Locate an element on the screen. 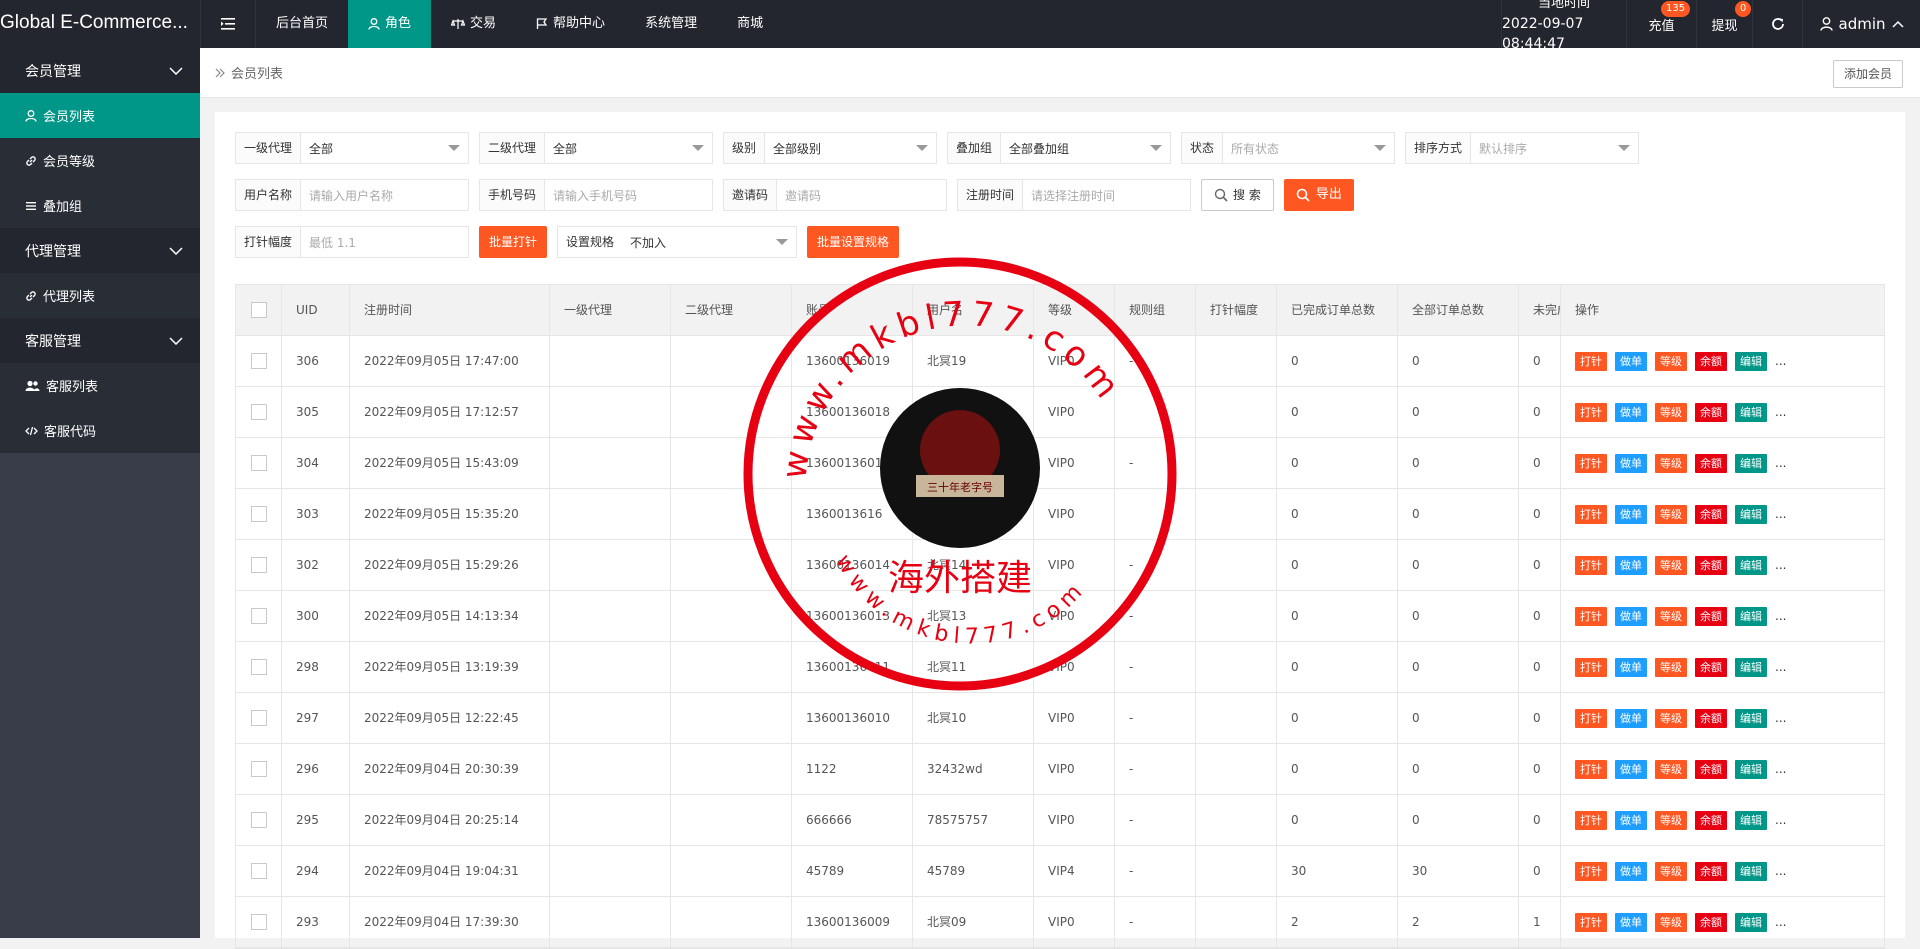 The width and height of the screenshot is (1920, 949). sidebar-group-6: 客服管理 is located at coordinates (100, 340).